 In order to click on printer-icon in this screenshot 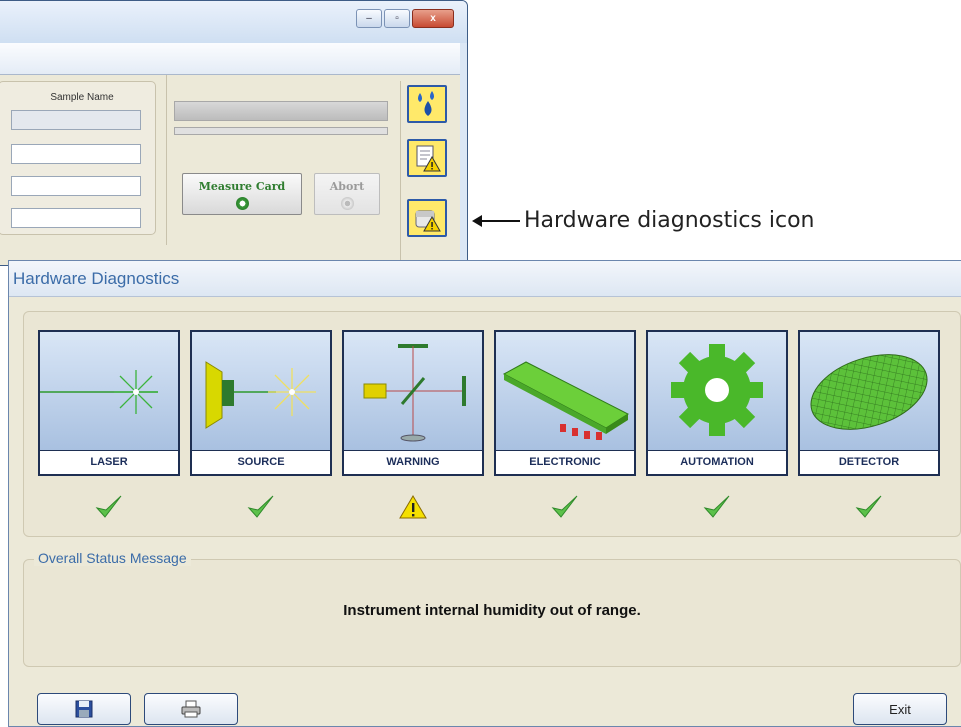, I will do `click(191, 709)`.